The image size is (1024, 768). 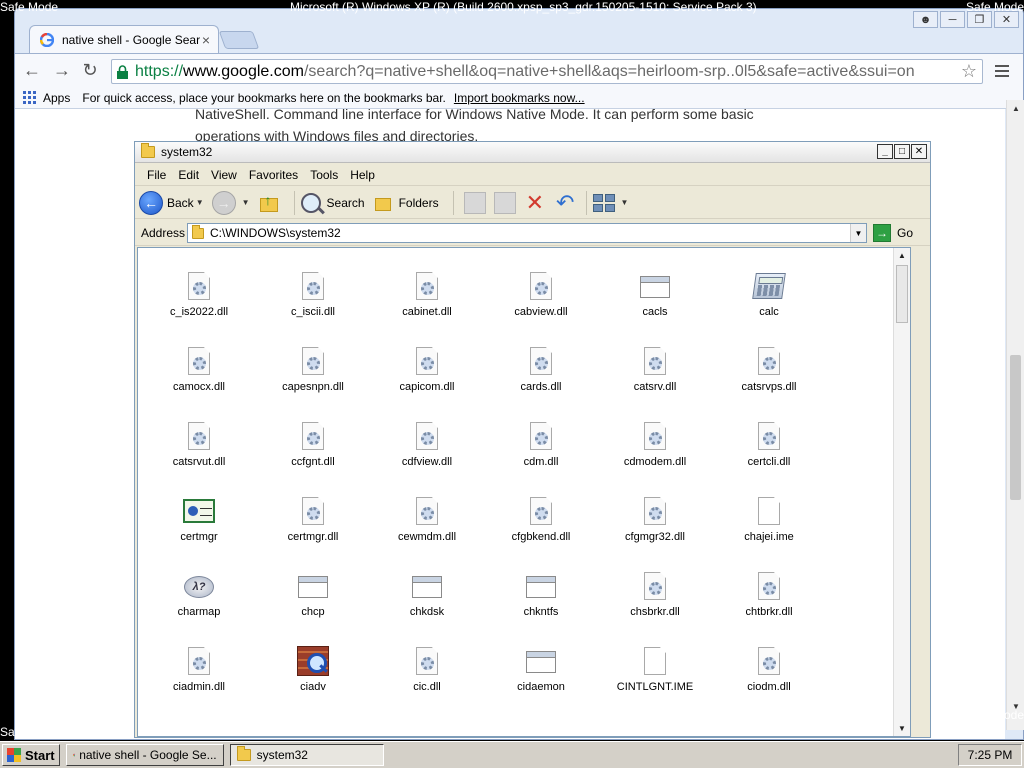 What do you see at coordinates (148, 150) in the screenshot?
I see `folder-icon` at bounding box center [148, 150].